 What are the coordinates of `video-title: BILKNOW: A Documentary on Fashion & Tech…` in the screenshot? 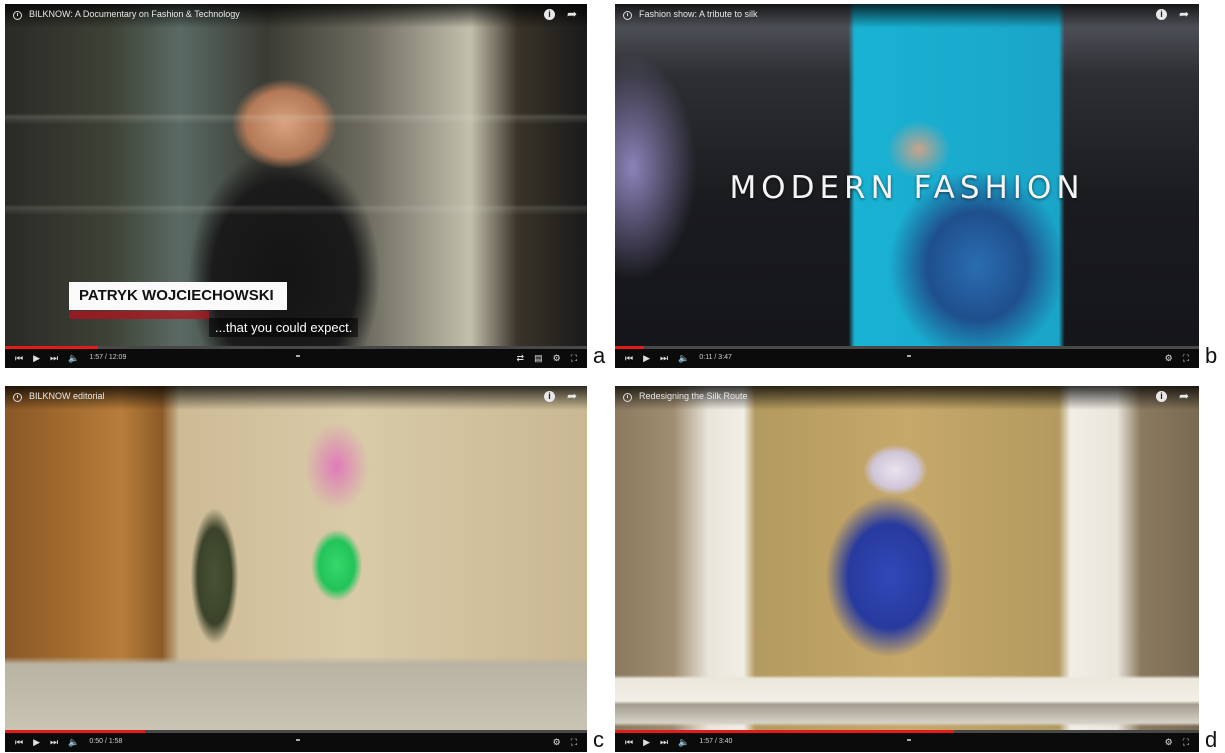 It's located at (134, 14).